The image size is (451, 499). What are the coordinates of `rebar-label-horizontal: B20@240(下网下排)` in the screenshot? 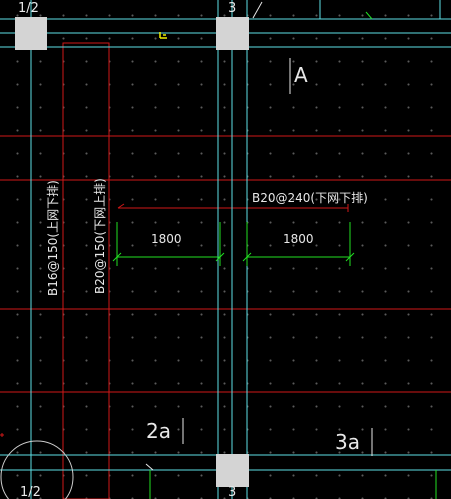 It's located at (310, 198).